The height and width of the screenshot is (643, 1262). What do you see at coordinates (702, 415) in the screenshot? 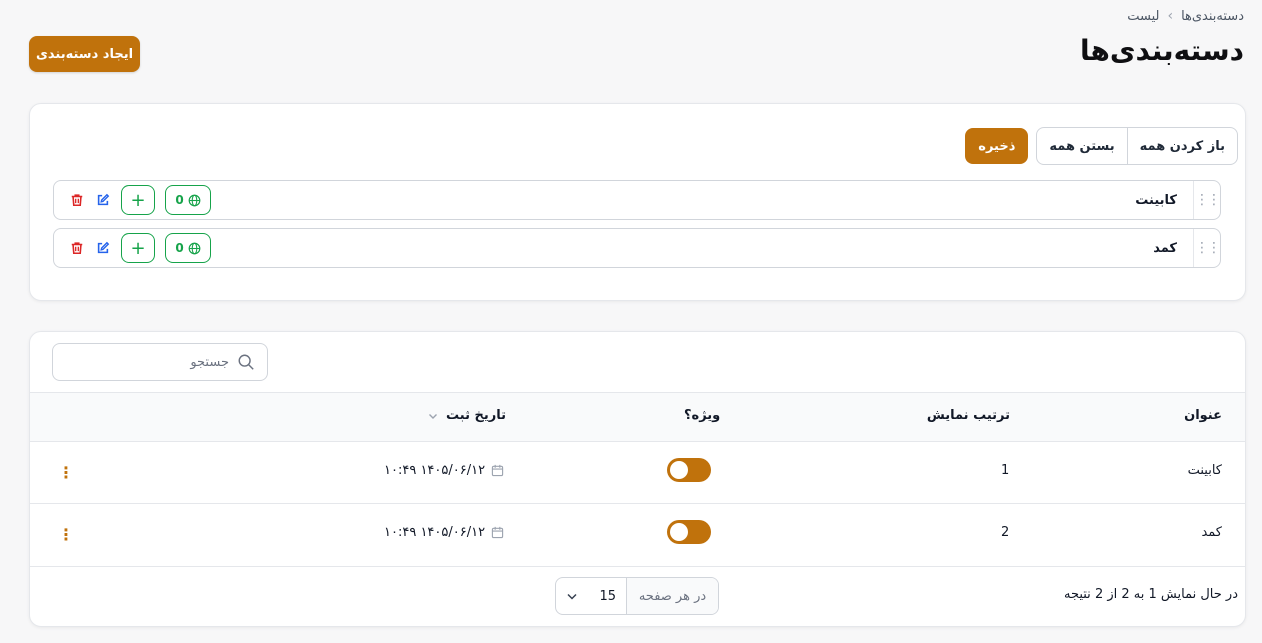
I see `column-header-featured: ویژه؟` at bounding box center [702, 415].